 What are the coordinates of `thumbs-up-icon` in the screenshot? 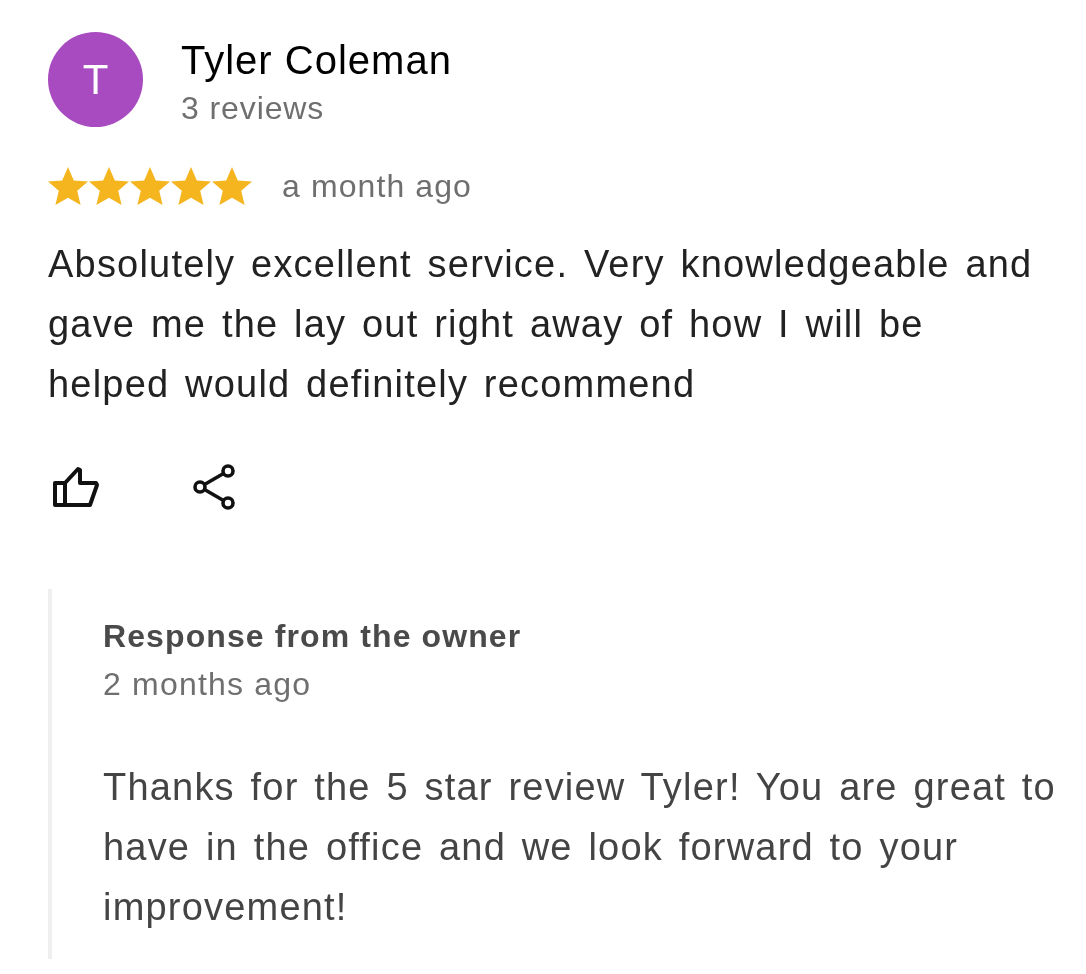 It's located at (76, 487).